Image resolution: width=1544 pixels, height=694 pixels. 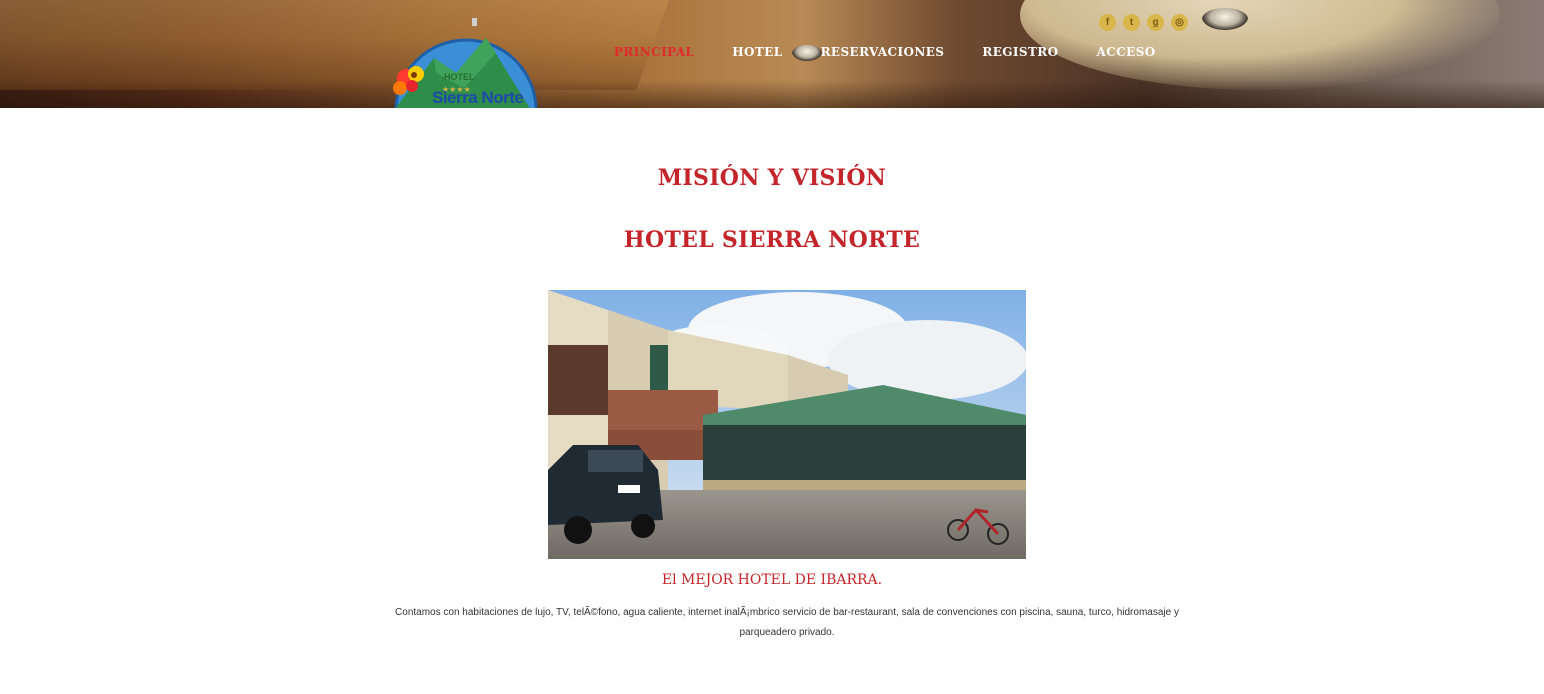 What do you see at coordinates (1143, 22) in the screenshot?
I see `social-links: f t g ◎` at bounding box center [1143, 22].